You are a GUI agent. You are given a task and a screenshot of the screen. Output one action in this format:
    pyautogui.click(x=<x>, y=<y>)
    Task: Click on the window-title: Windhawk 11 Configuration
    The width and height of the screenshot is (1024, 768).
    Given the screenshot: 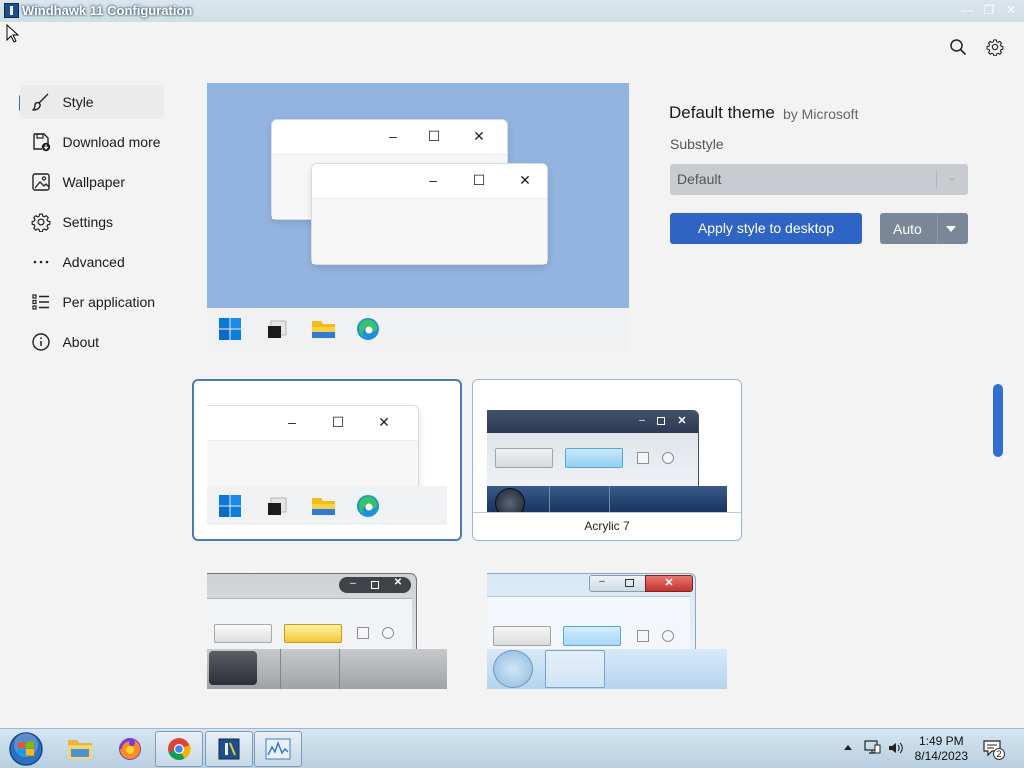 What is the action you would take?
    pyautogui.click(x=107, y=10)
    